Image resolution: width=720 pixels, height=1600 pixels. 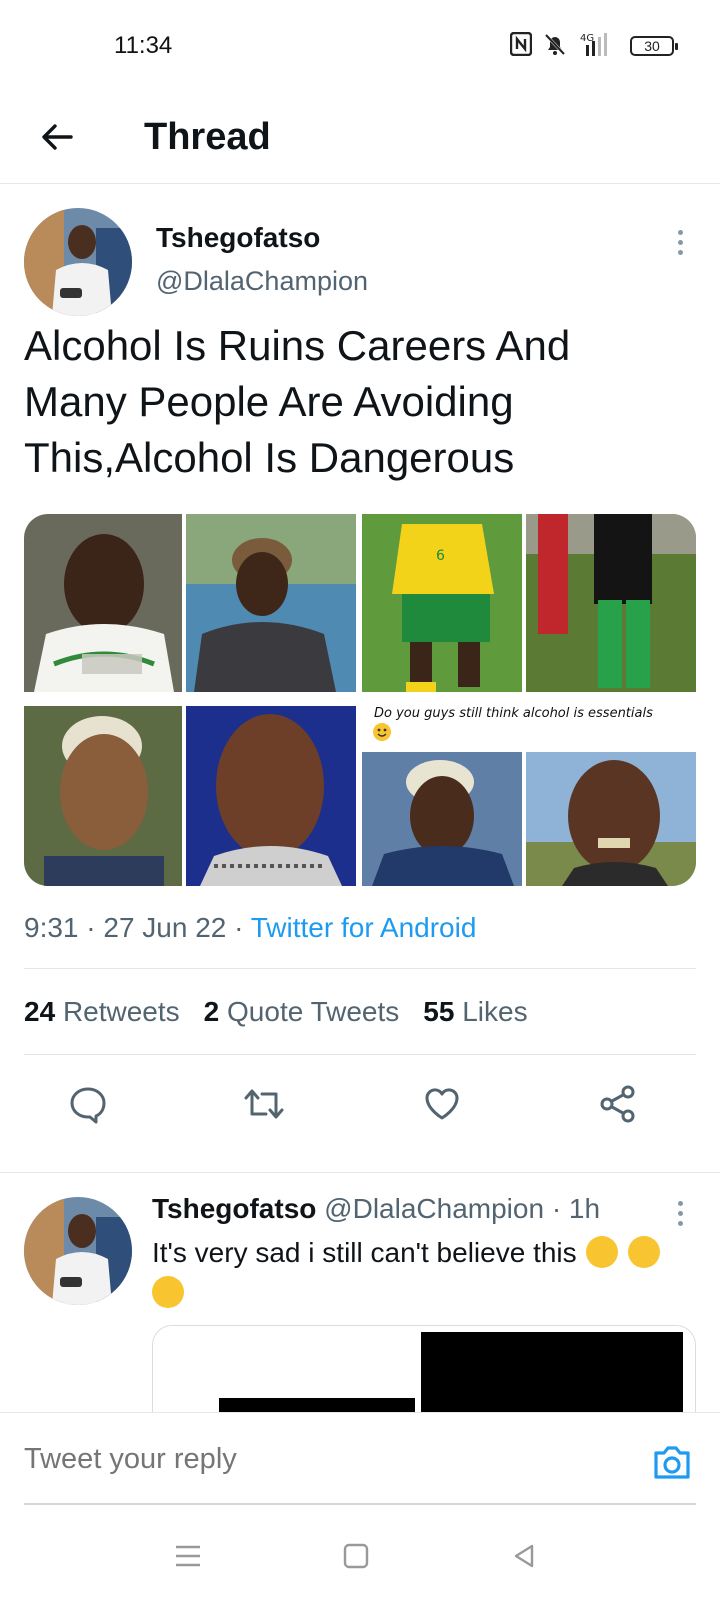 I want to click on retweets-stat: 24 Retweets, so click(x=102, y=1012).